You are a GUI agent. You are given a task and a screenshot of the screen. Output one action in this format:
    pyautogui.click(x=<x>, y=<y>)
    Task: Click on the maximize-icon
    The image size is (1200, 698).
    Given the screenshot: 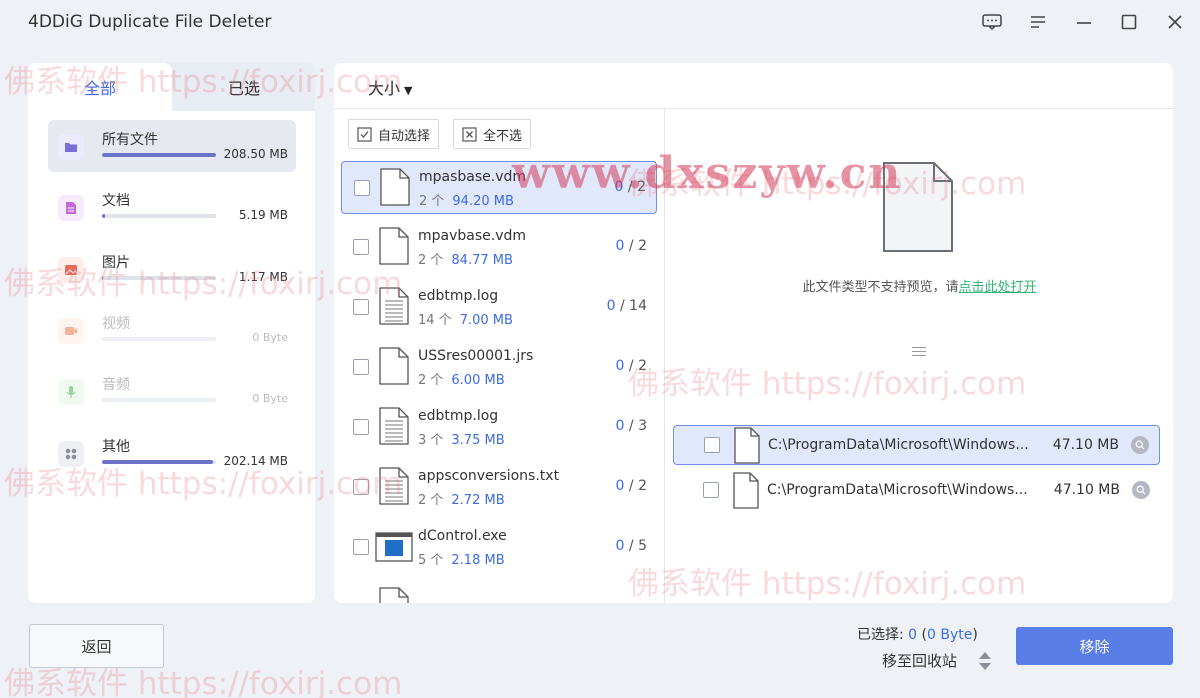 What is the action you would take?
    pyautogui.click(x=1129, y=22)
    